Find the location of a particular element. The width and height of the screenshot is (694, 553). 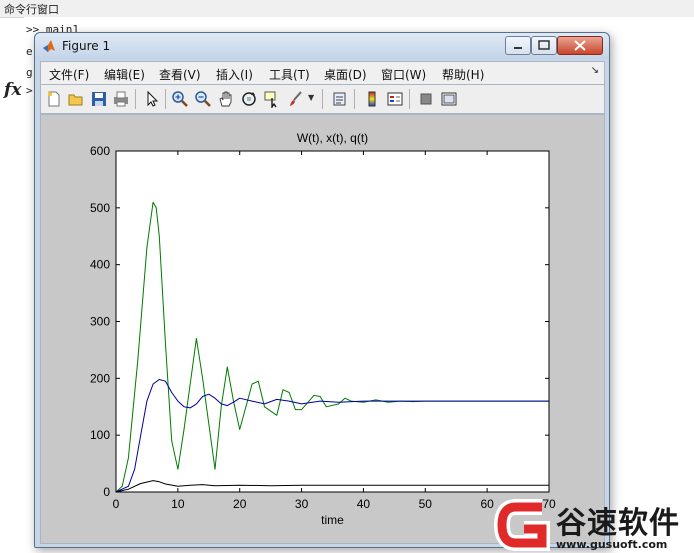

x-tick-label: 10 is located at coordinates (178, 504).